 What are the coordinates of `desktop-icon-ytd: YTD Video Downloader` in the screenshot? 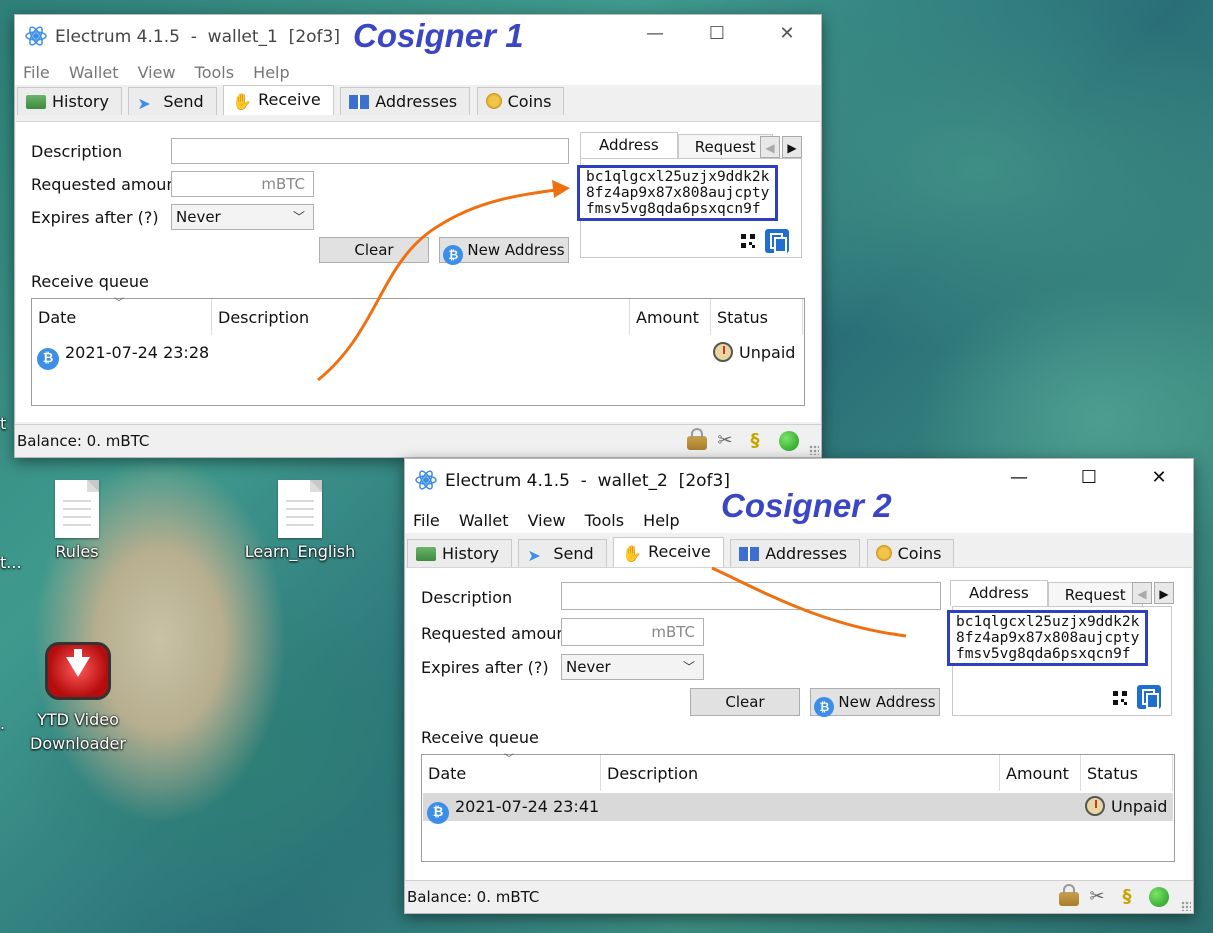 It's located at (78, 699).